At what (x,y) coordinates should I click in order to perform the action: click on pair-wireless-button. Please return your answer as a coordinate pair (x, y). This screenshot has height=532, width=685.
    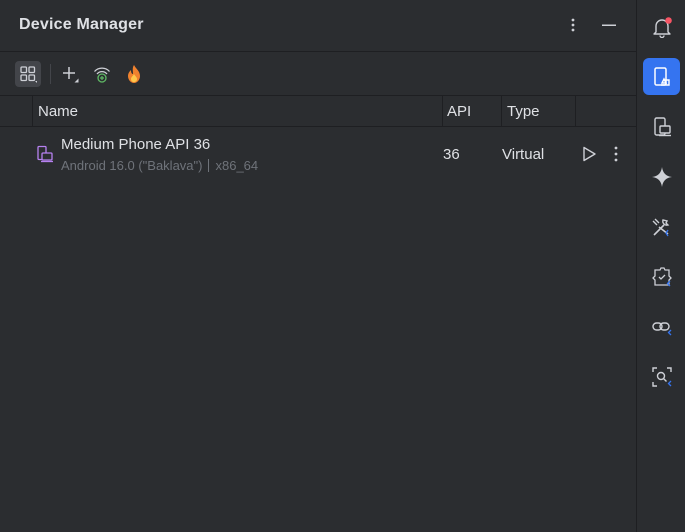
    Looking at the image, I should click on (102, 74).